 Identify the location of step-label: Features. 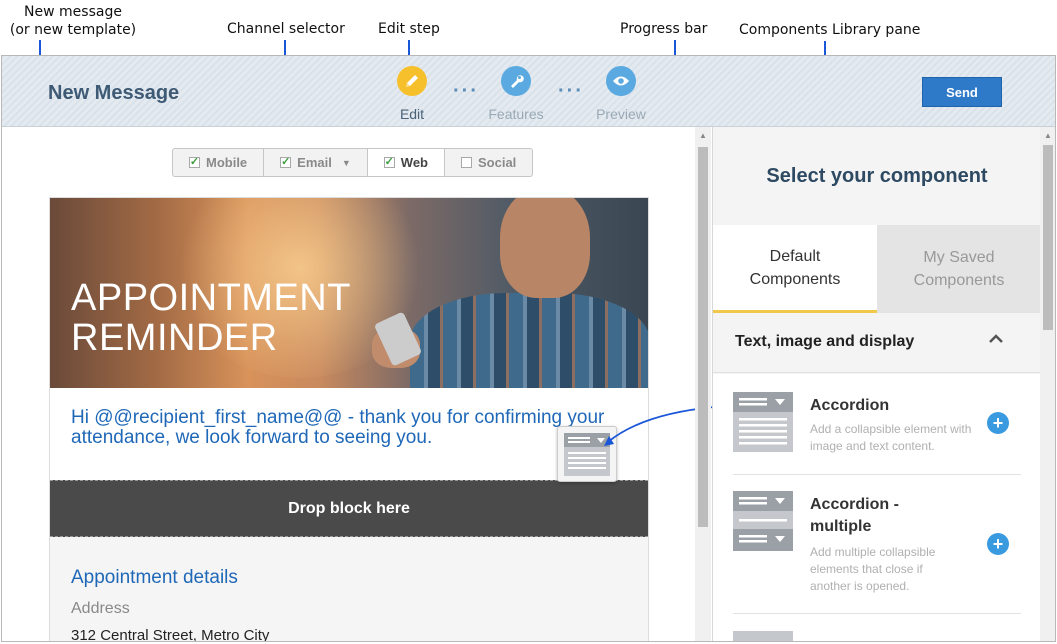
(516, 114).